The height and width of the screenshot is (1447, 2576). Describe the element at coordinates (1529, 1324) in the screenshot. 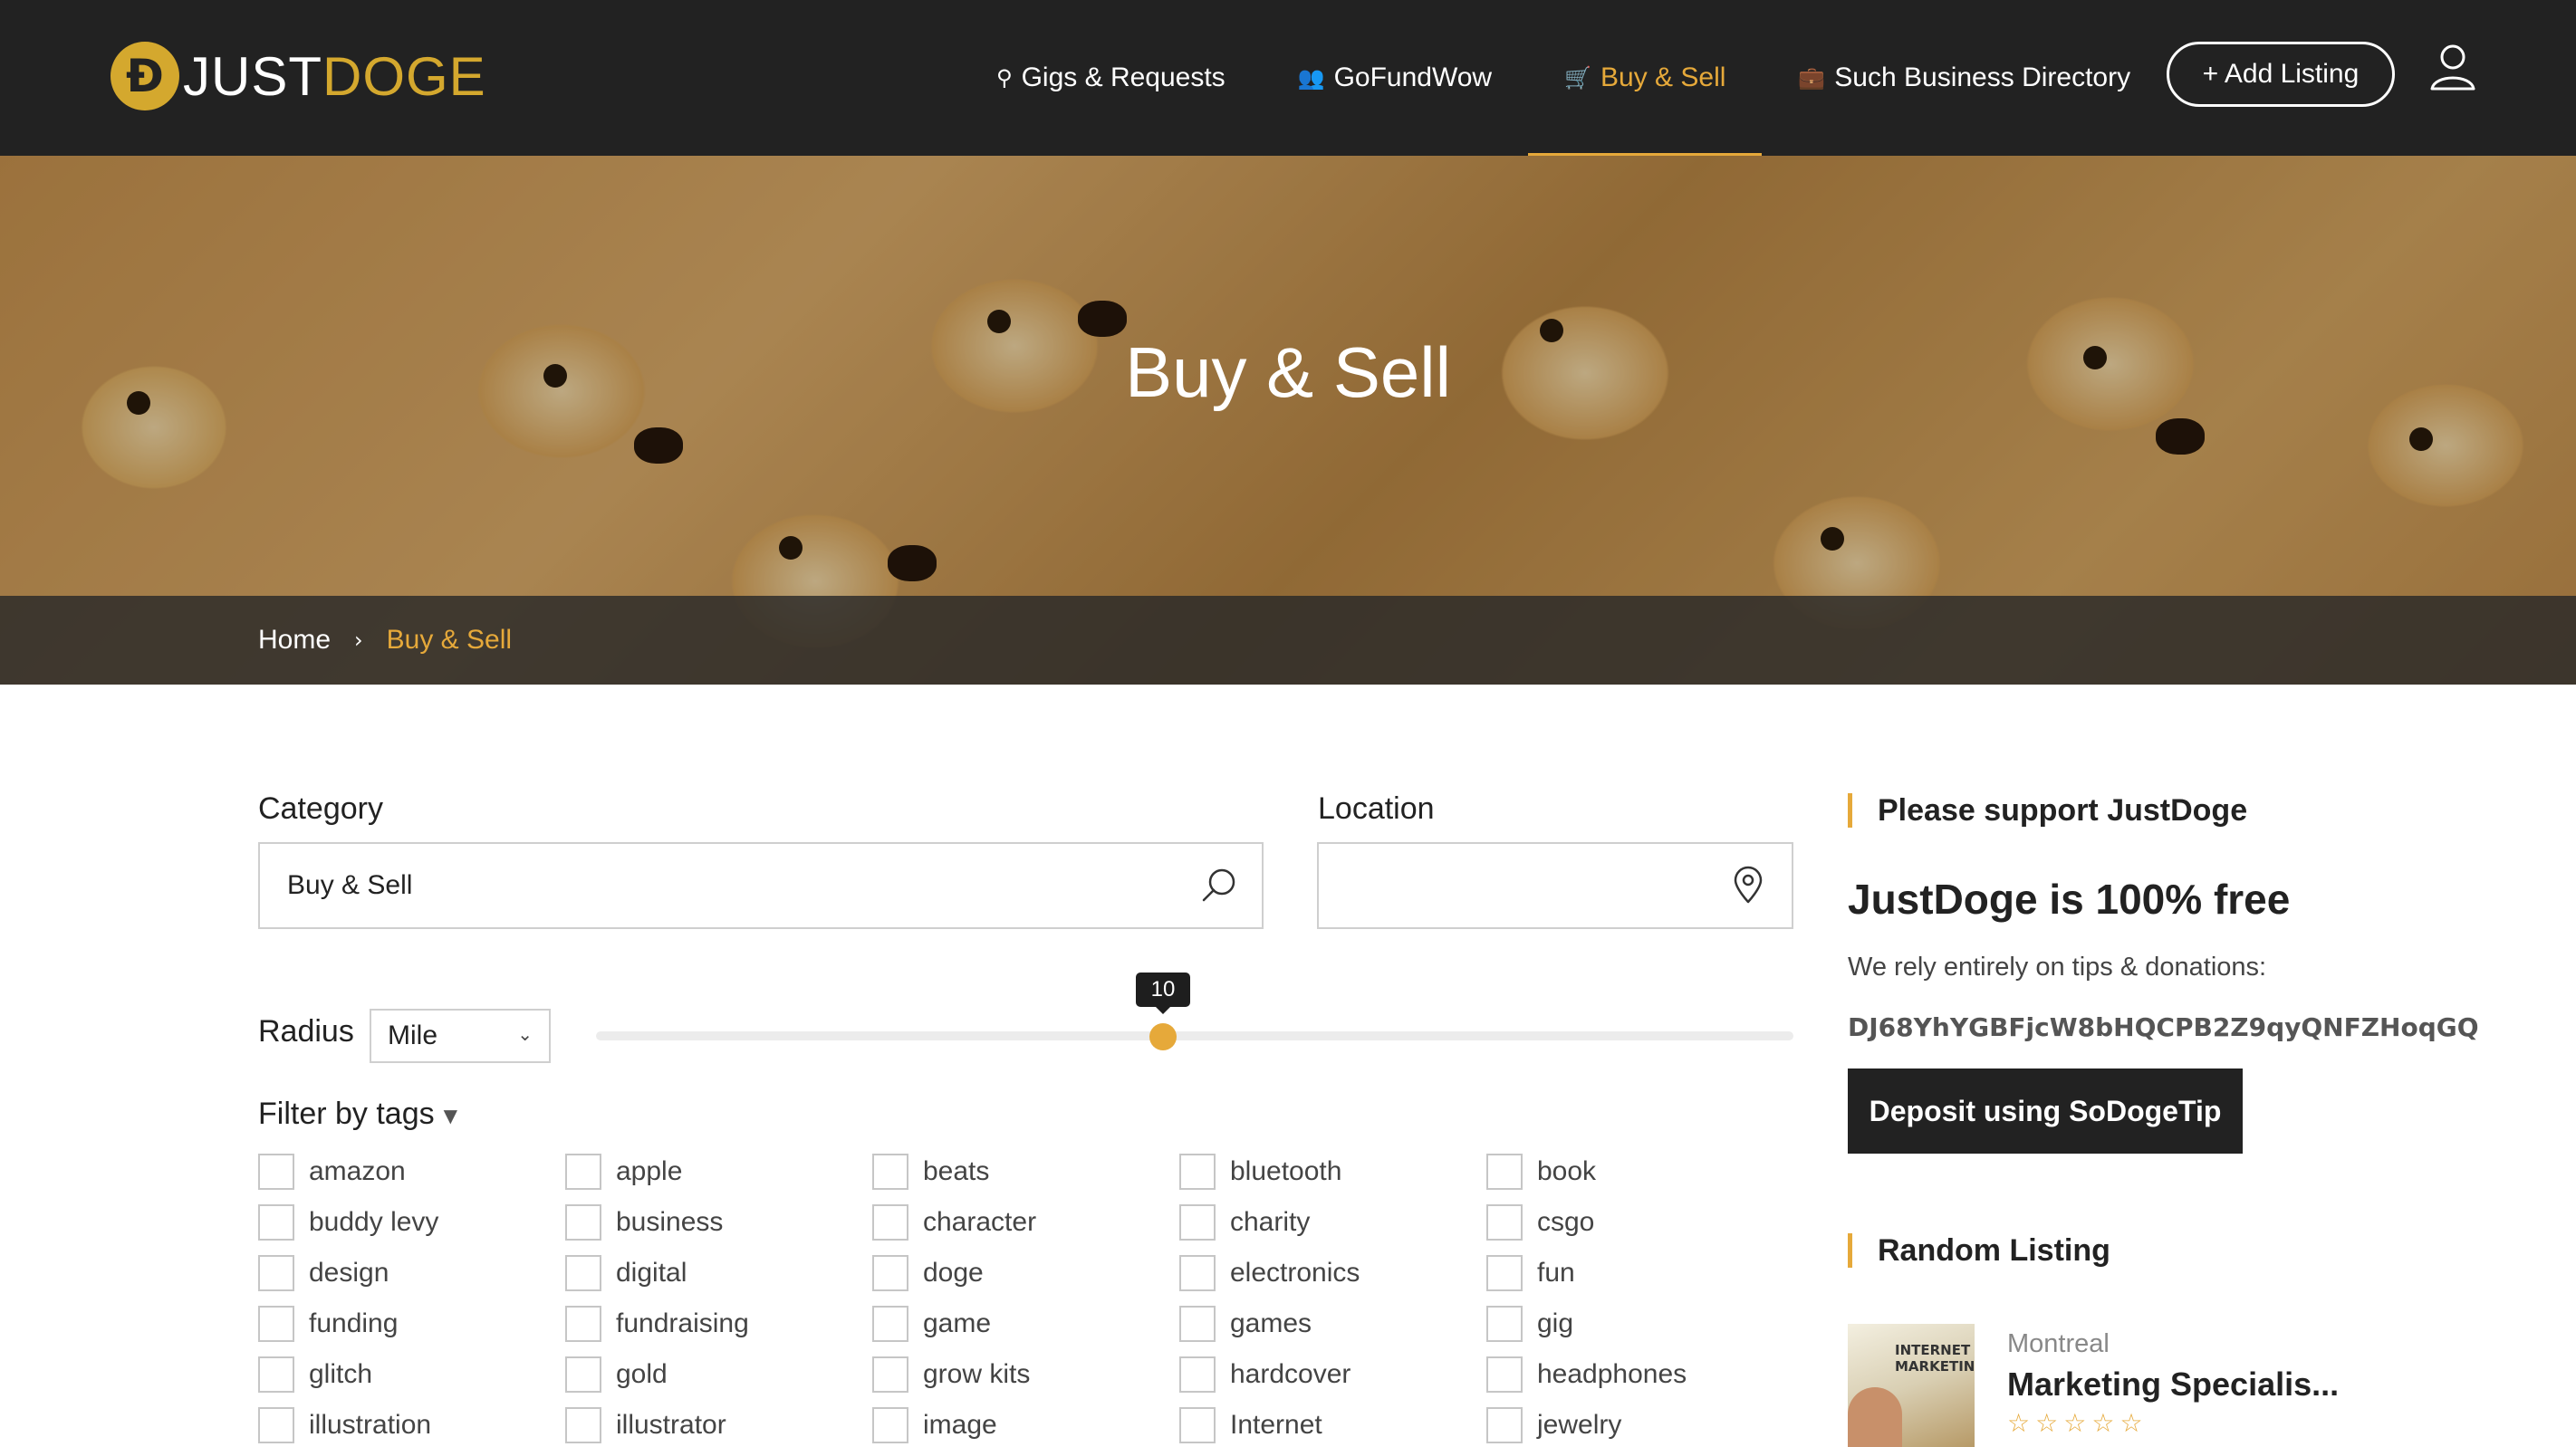

I see `tag-checkbox-item: gig` at that location.